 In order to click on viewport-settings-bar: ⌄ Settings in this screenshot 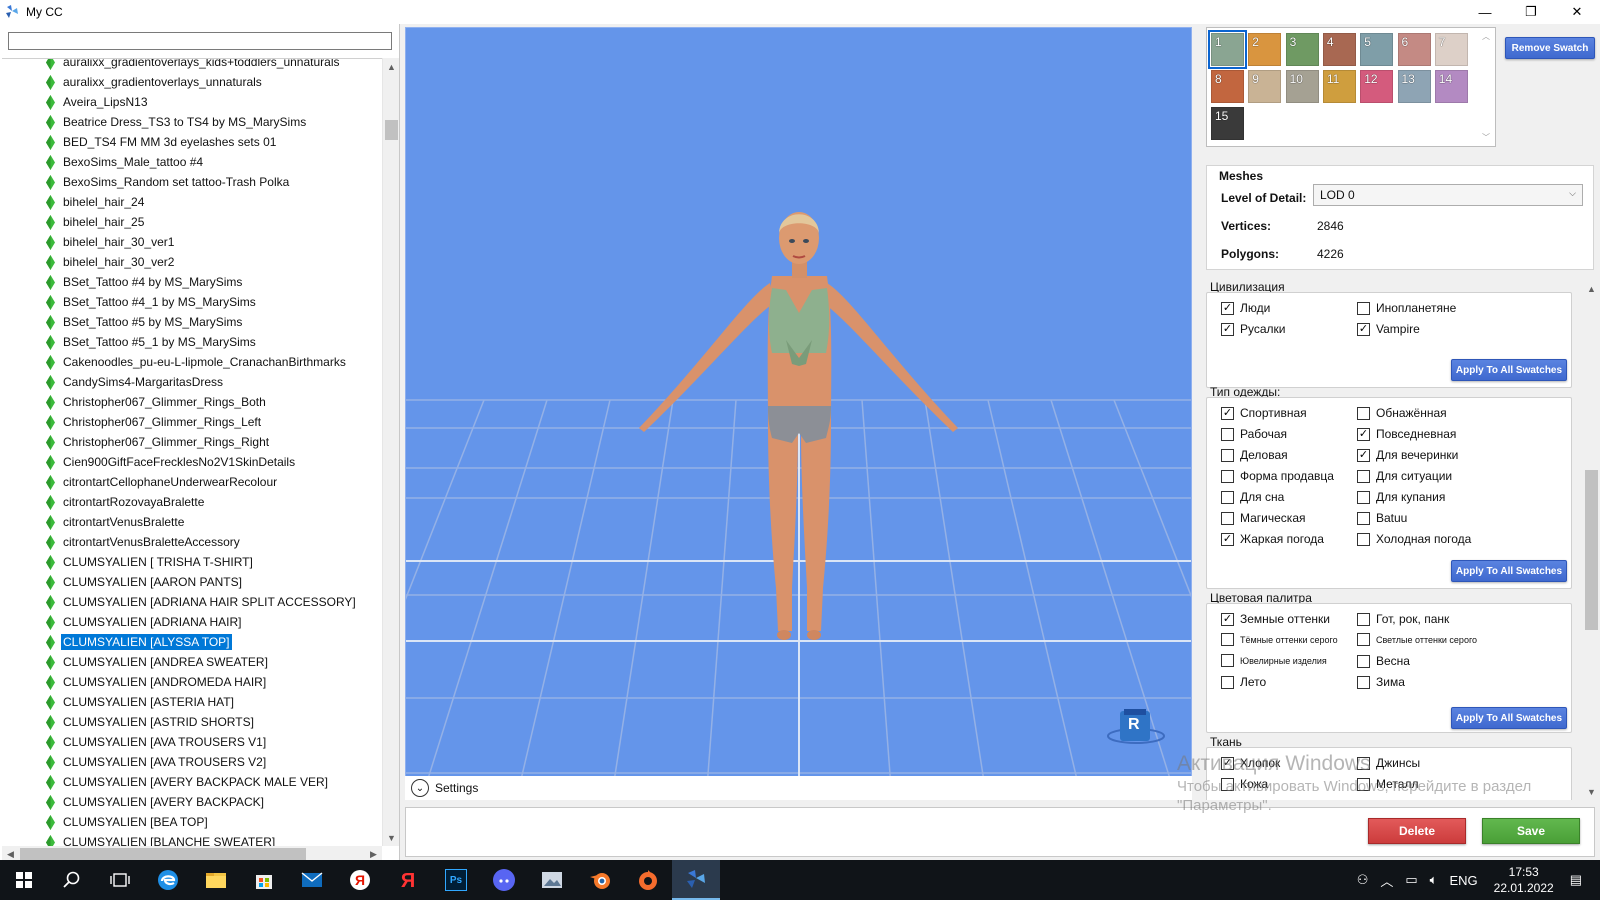, I will do `click(798, 788)`.